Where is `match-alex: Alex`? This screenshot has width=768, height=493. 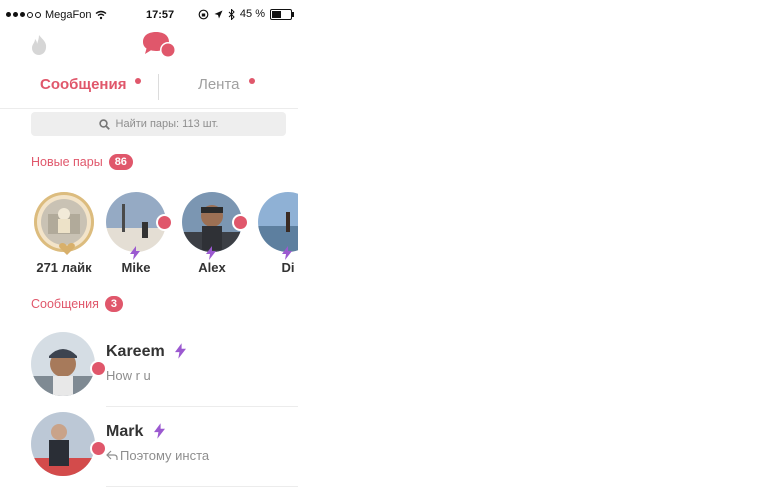 match-alex: Alex is located at coordinates (214, 233).